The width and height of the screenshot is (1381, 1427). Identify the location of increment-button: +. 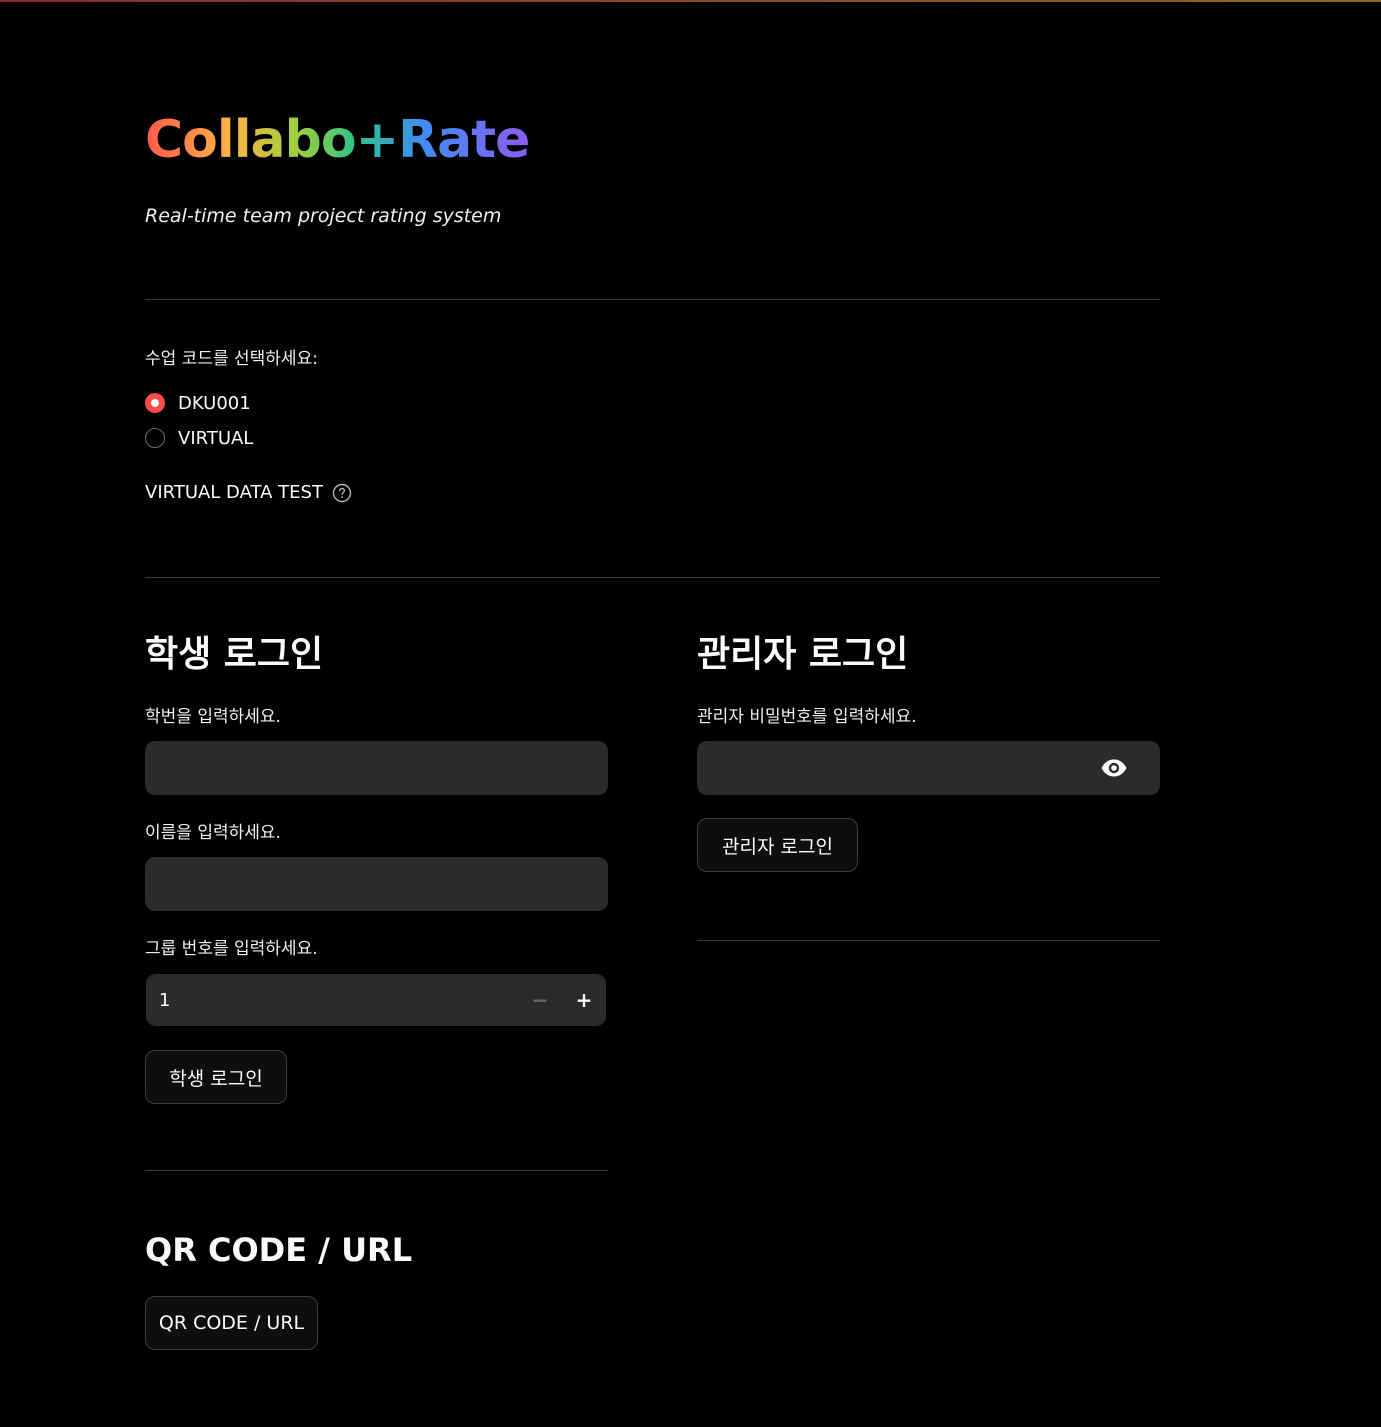
(584, 1000).